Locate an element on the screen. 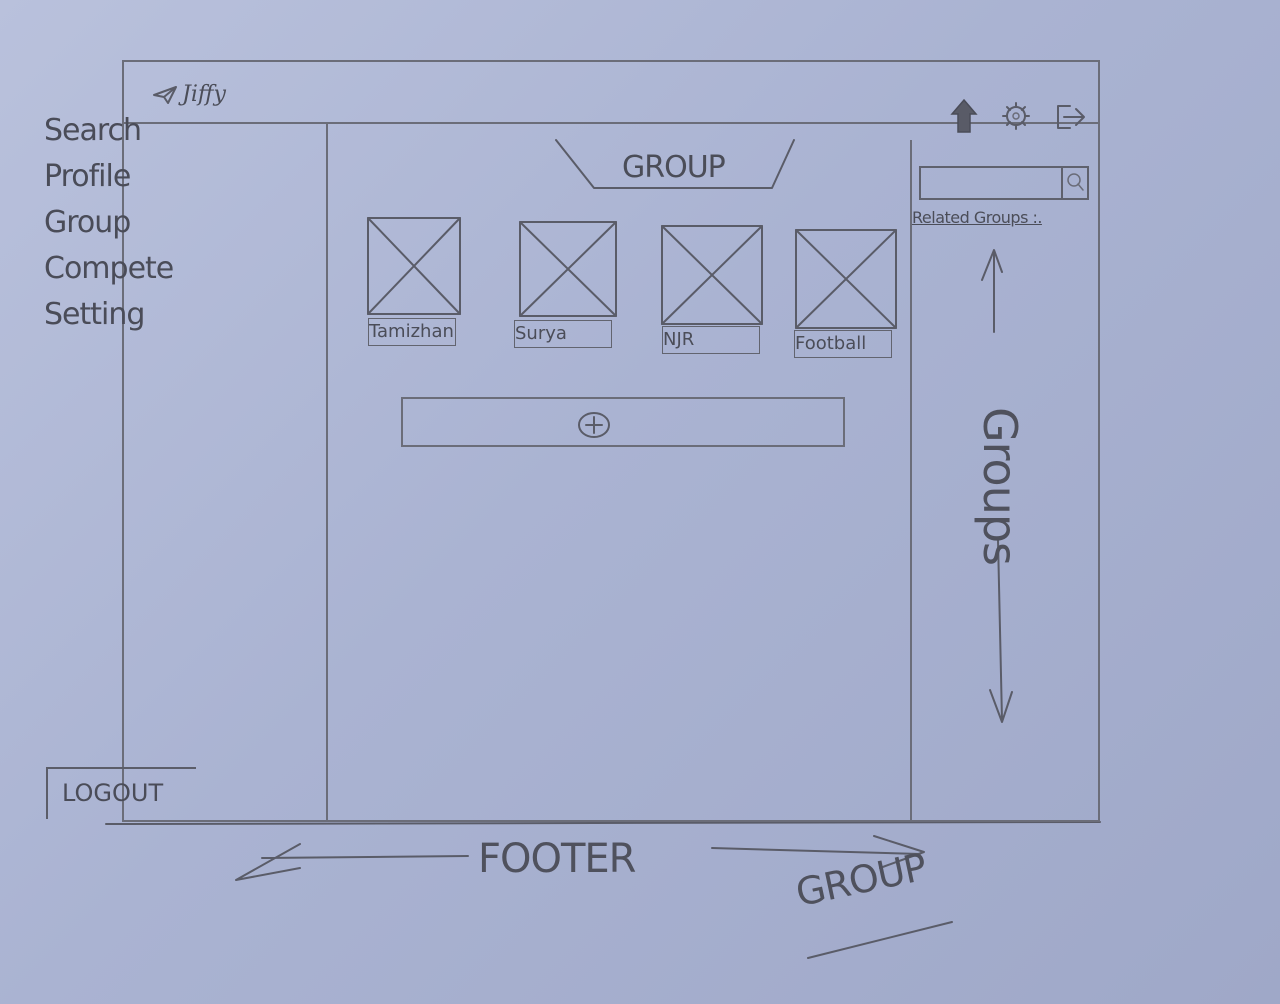 This screenshot has width=1280, height=1004. group-card-label: Tamizhan is located at coordinates (412, 332).